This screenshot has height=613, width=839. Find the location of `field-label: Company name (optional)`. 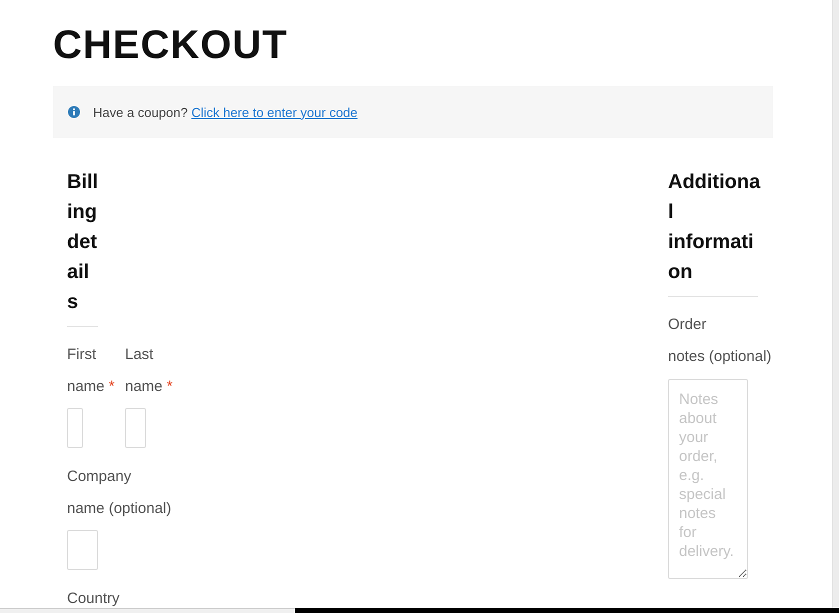

field-label: Company name (optional) is located at coordinates (119, 493).